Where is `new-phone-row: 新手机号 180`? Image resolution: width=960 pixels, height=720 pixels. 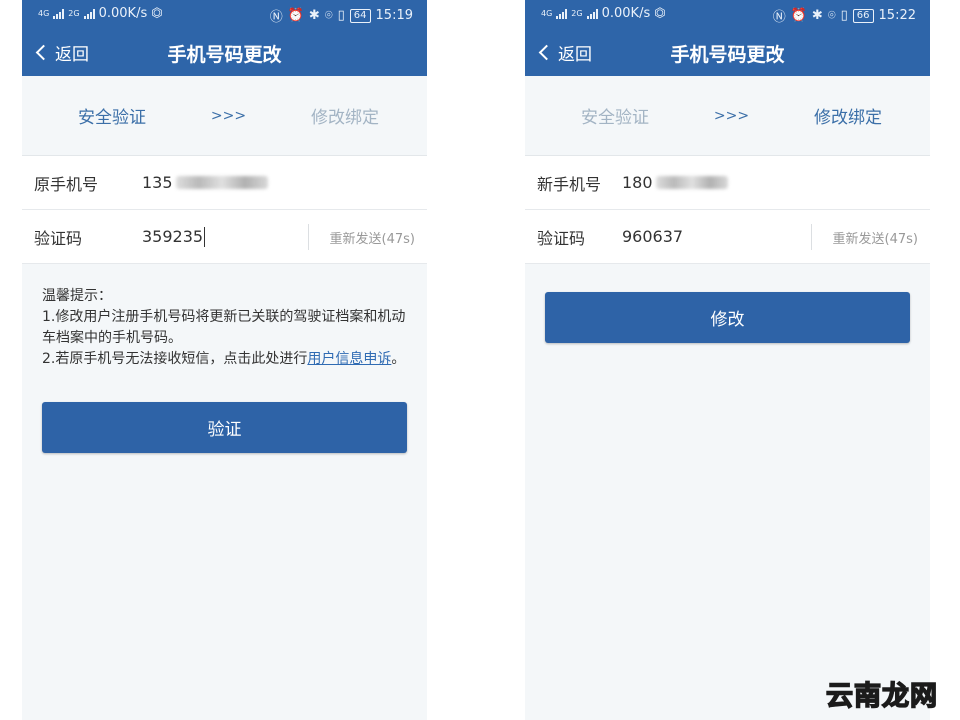 new-phone-row: 新手机号 180 is located at coordinates (727, 183).